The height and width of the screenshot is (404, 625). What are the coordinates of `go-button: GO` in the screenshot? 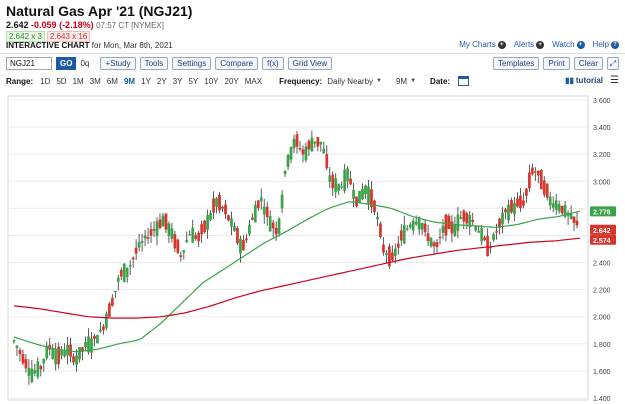 It's located at (66, 63).